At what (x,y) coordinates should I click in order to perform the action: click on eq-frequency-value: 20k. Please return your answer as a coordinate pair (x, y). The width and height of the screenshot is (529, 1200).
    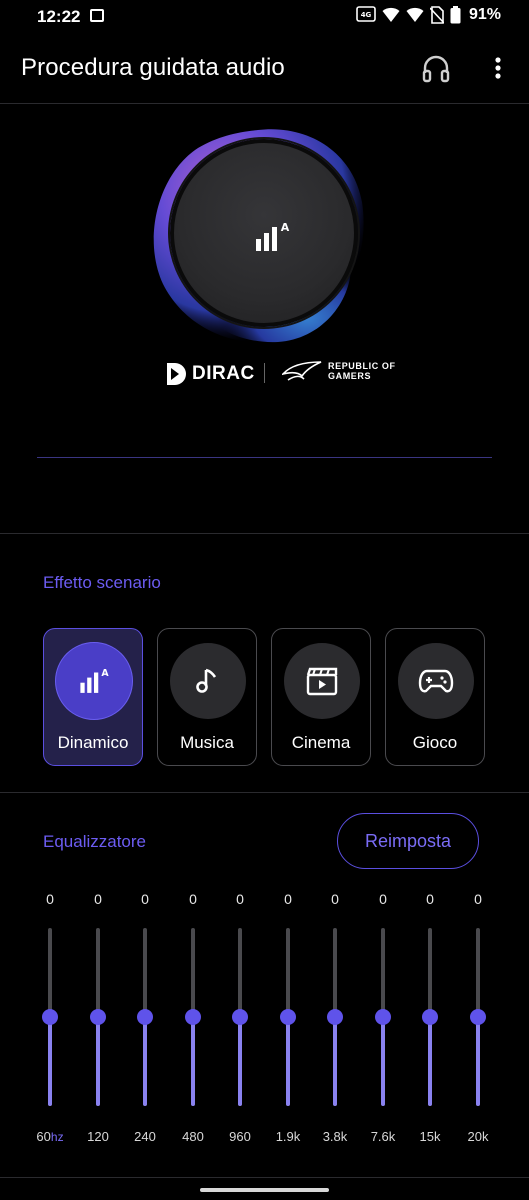
    Looking at the image, I should click on (478, 1136).